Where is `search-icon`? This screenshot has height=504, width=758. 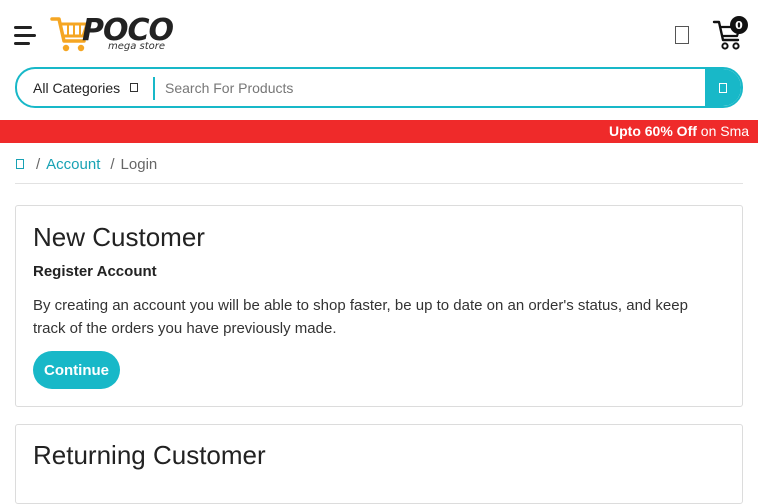 search-icon is located at coordinates (723, 87).